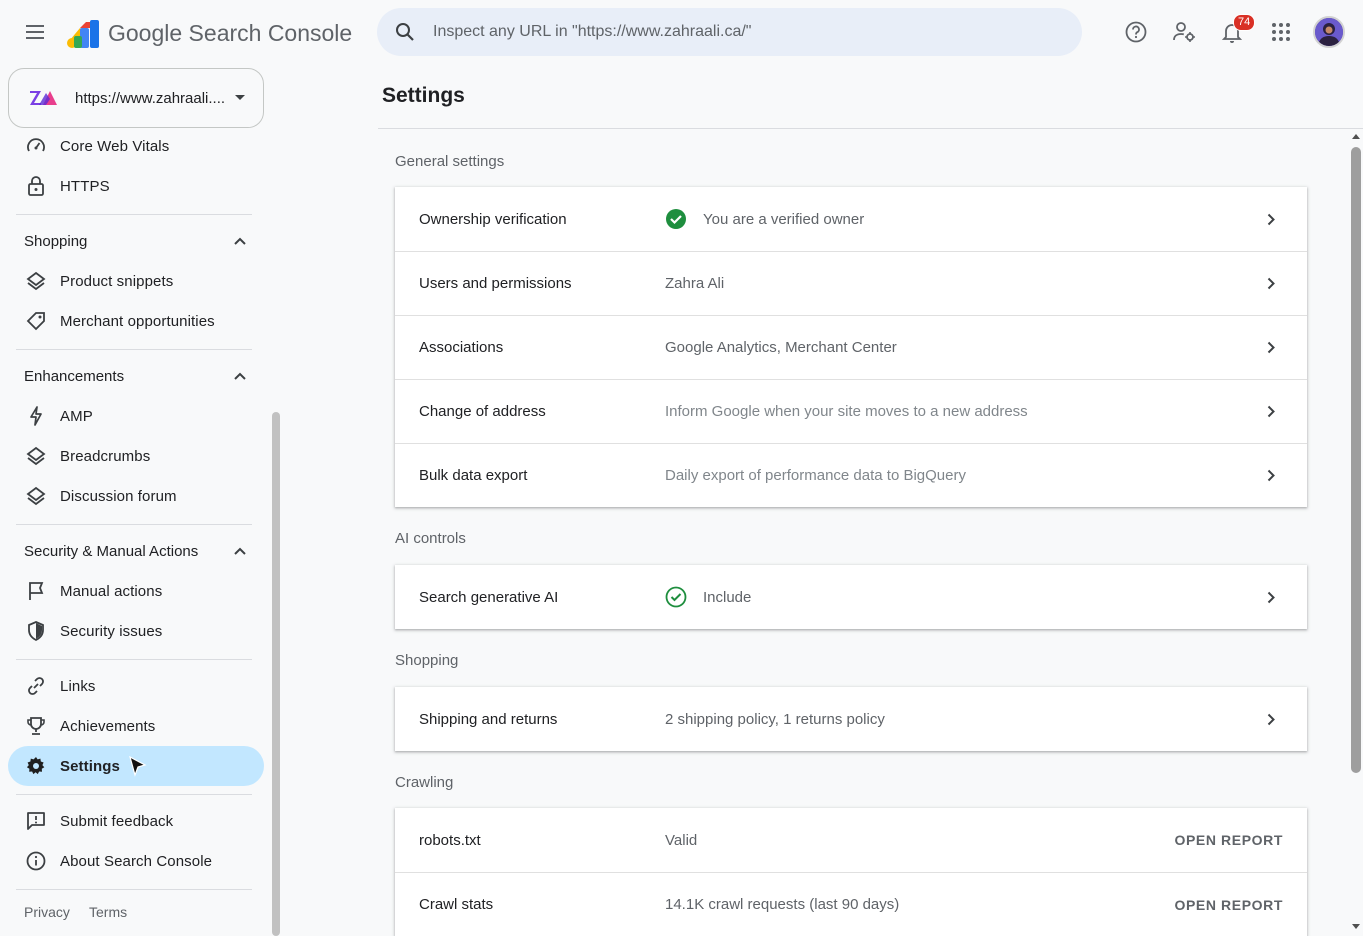 This screenshot has width=1363, height=936. Describe the element at coordinates (136, 496) in the screenshot. I see `sidebar-item-discussion-forum: Discussion forum` at that location.